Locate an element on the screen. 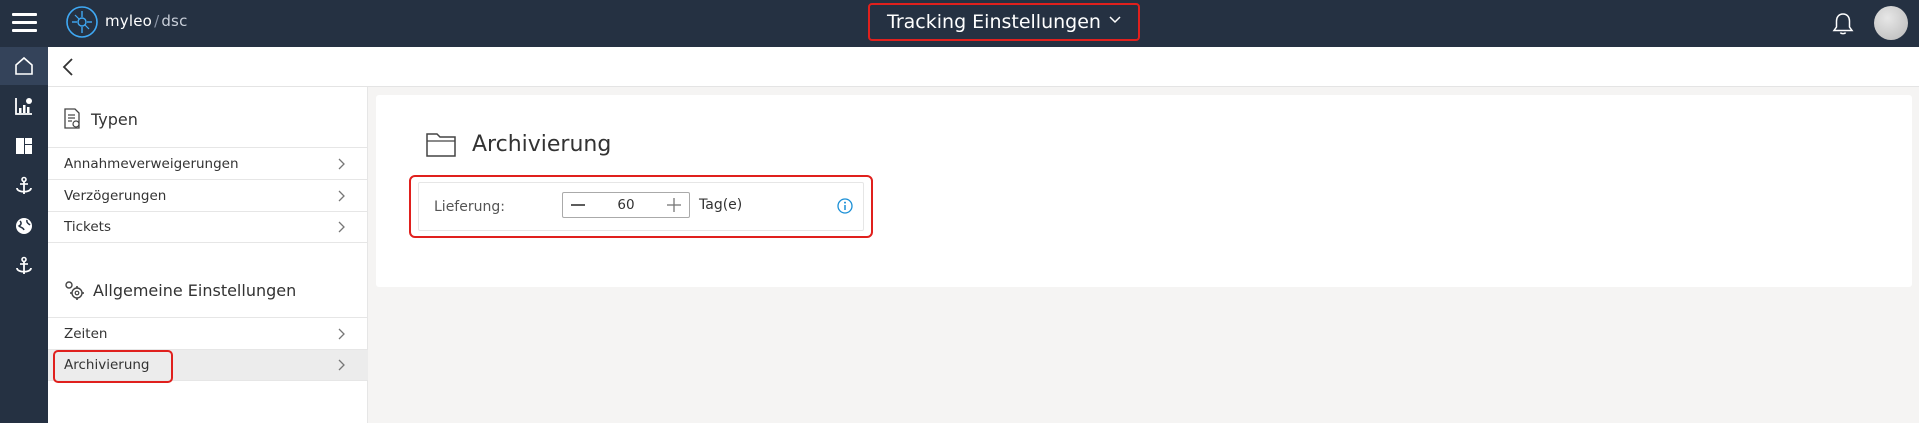 The width and height of the screenshot is (1919, 423). days-stepper: 60 is located at coordinates (626, 205).